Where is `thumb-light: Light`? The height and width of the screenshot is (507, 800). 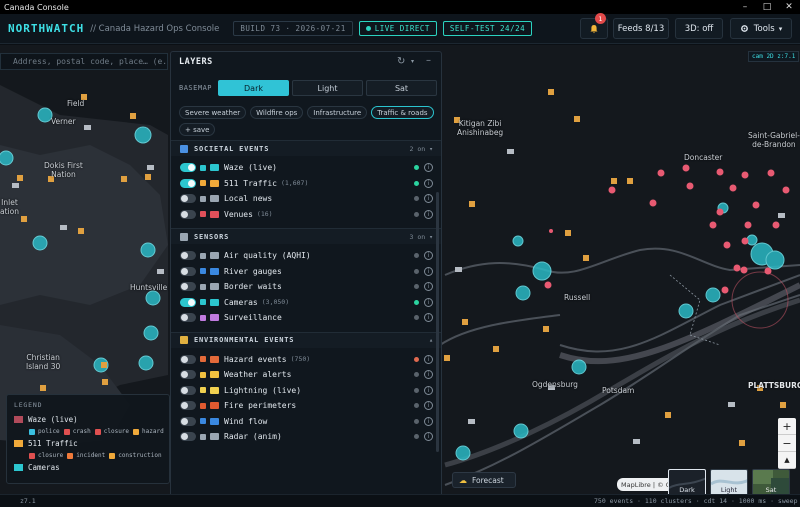 thumb-light: Light is located at coordinates (729, 482).